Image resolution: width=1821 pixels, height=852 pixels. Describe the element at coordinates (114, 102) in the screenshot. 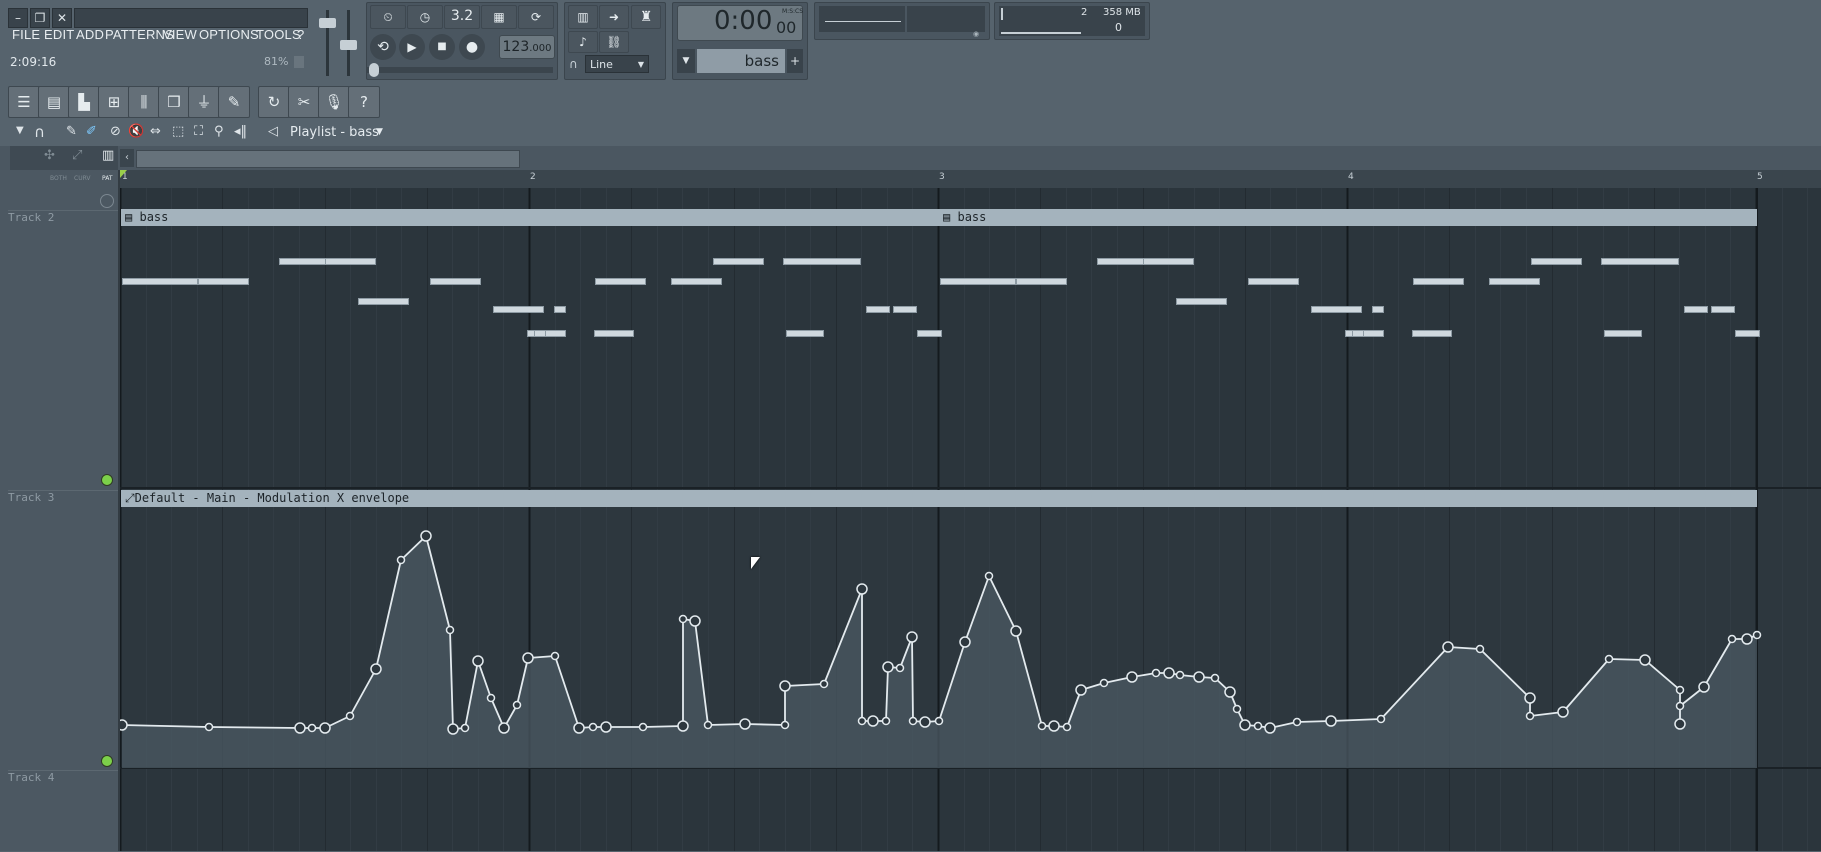

I see `browser-icon: ⊞` at that location.